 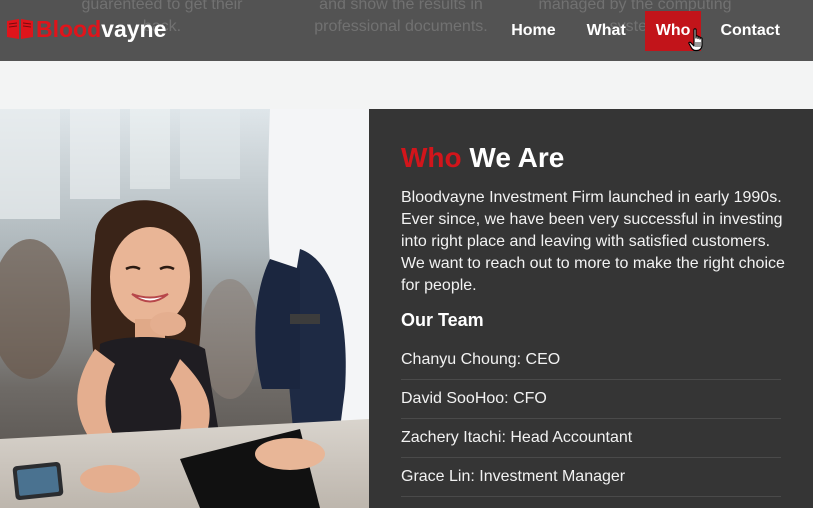 What do you see at coordinates (20, 29) in the screenshot?
I see `book-icon` at bounding box center [20, 29].